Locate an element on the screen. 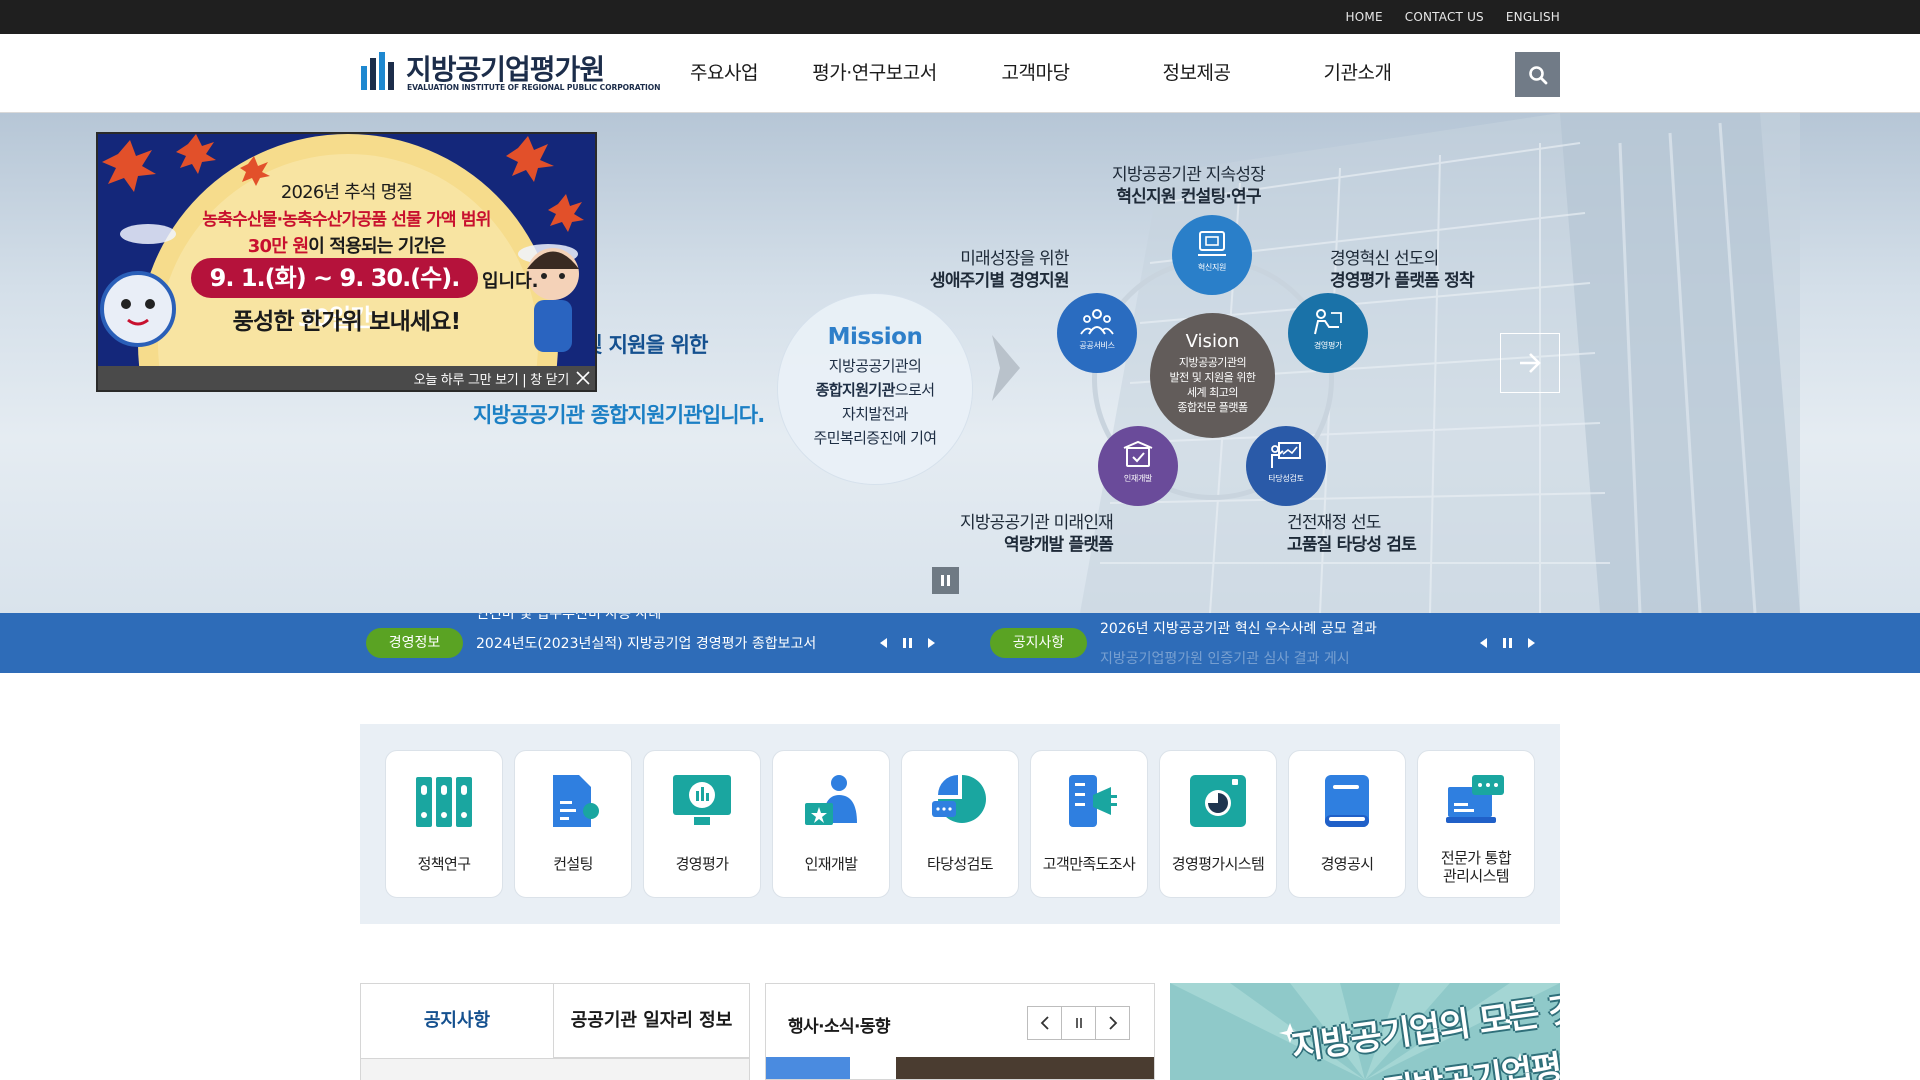  hero-next-button is located at coordinates (1530, 363).